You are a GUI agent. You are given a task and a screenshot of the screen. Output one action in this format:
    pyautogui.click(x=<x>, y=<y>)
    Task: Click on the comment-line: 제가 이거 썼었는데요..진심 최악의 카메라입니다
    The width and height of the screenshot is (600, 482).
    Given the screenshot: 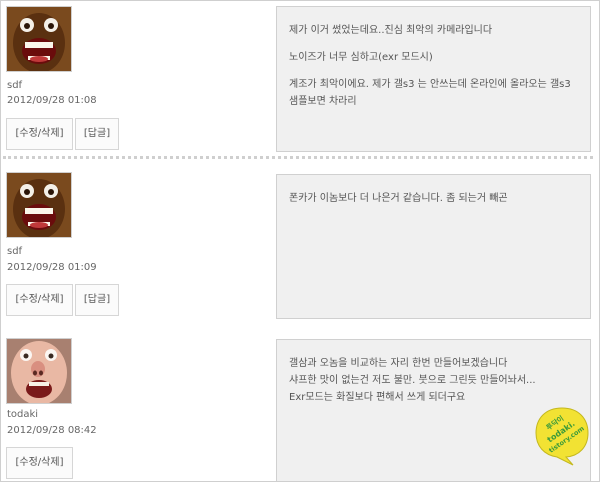 What is the action you would take?
    pyautogui.click(x=391, y=30)
    